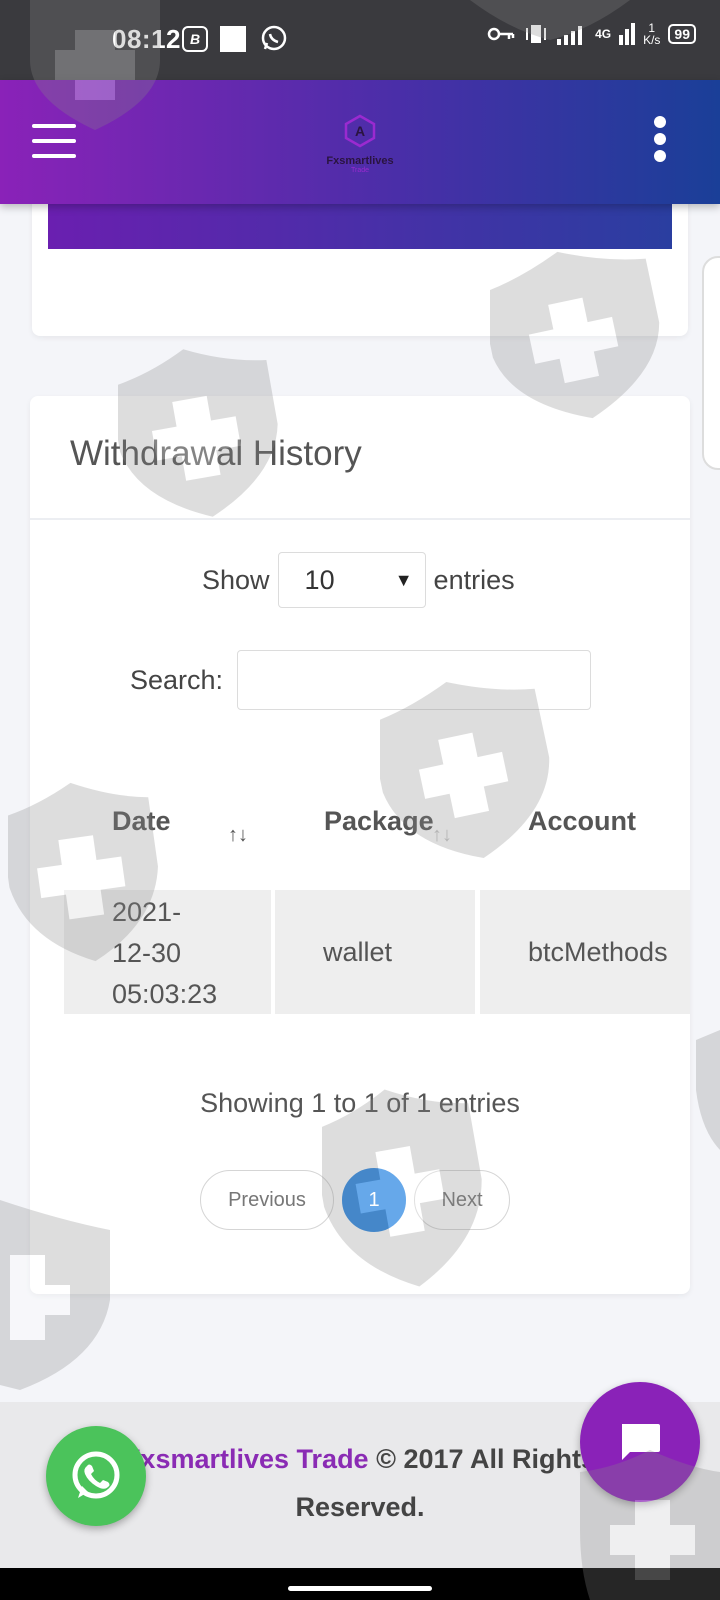  I want to click on footer-brand-link: Fxsmartlives Trade, so click(246, 1459).